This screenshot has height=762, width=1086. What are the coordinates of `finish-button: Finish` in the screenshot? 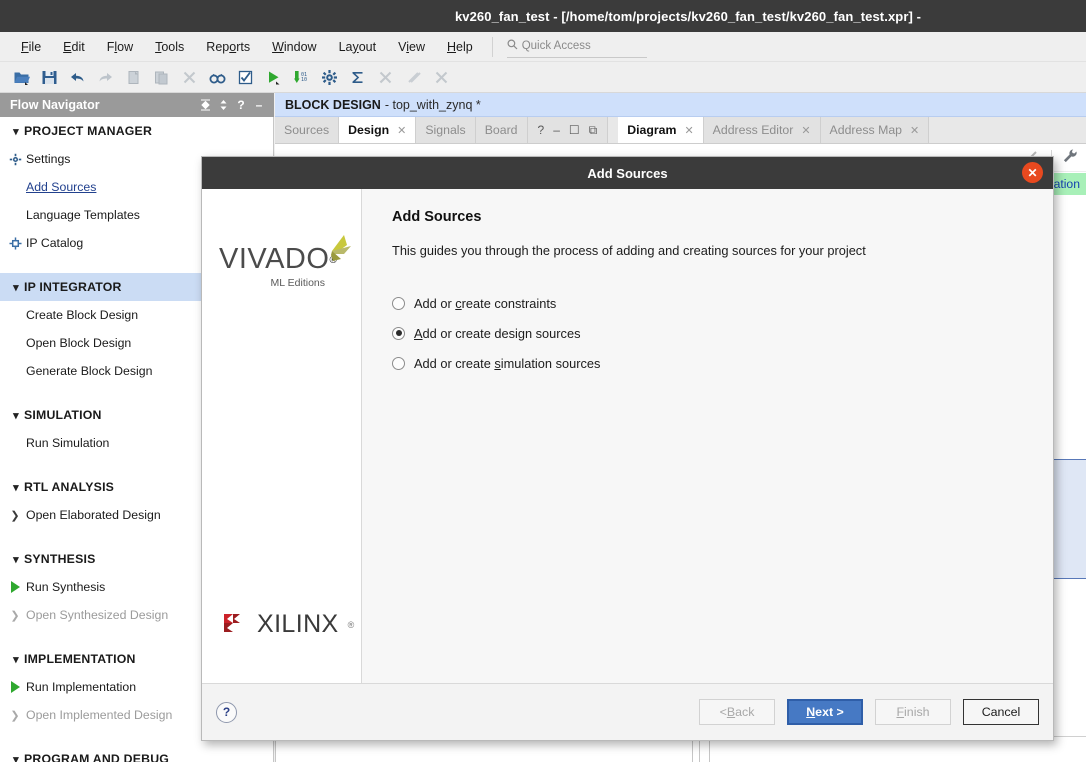 It's located at (913, 712).